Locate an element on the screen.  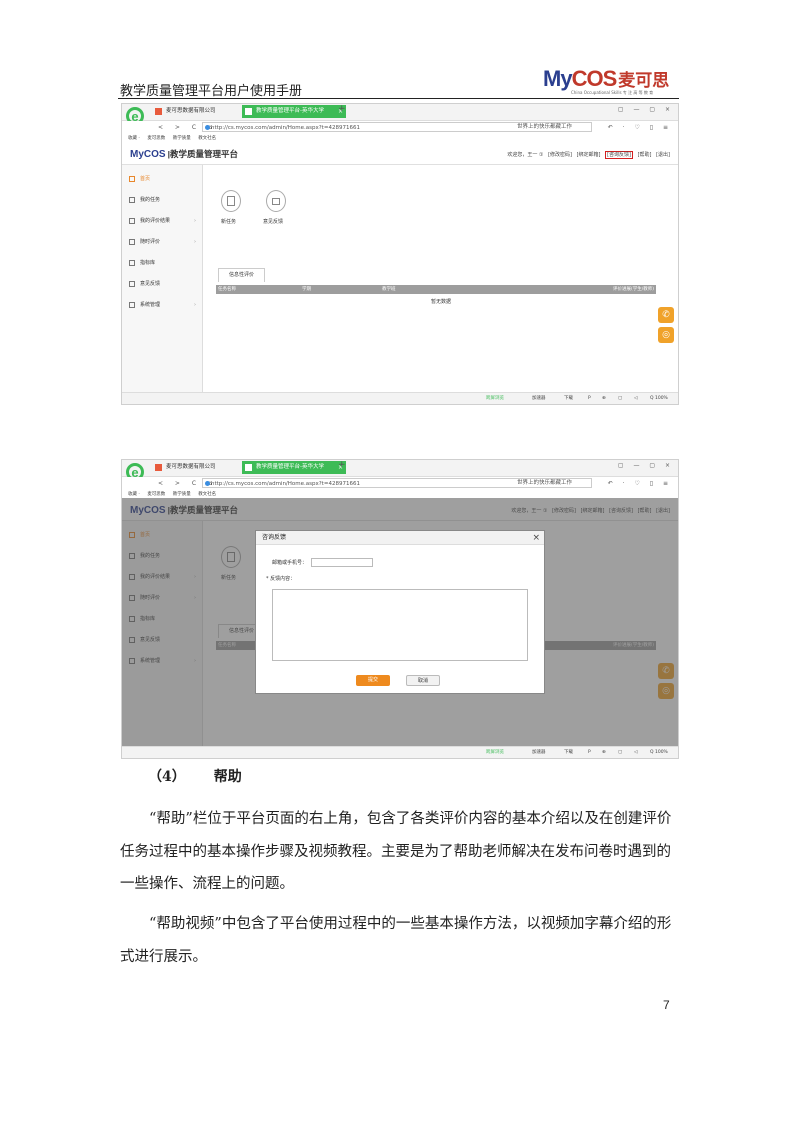
sidebar-item-feedback: 意见反馈 is located at coordinates (162, 284).